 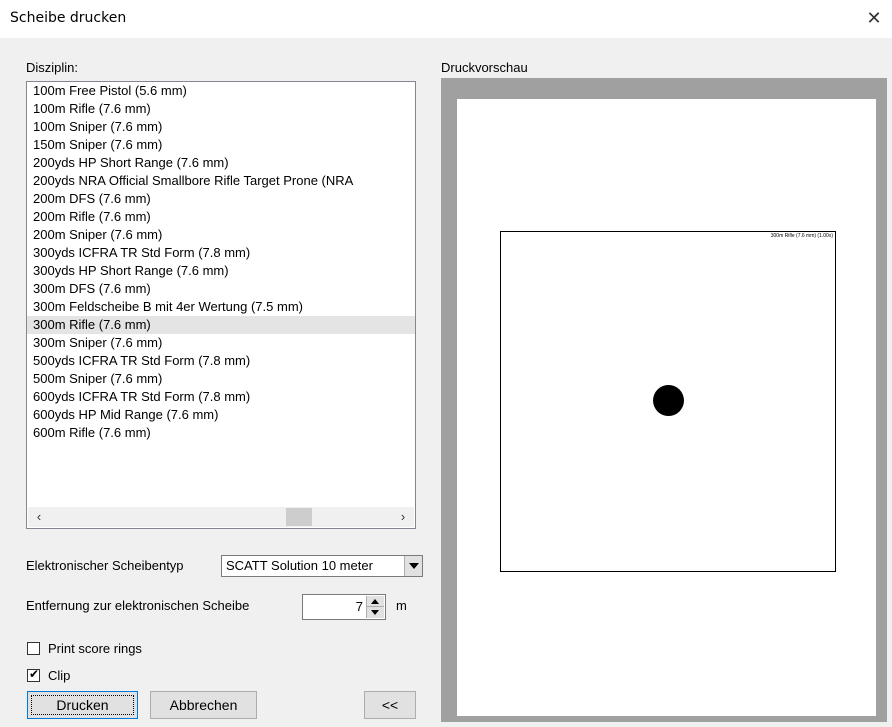 I want to click on distance-value: 7, so click(x=359, y=606).